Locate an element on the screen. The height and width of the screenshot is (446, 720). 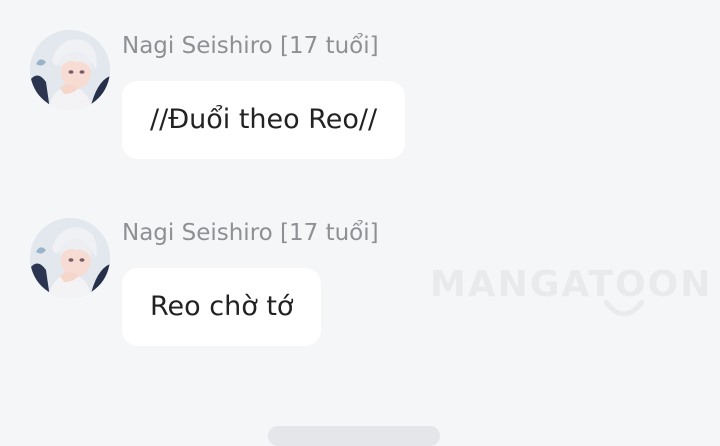
watermark-smile-icon is located at coordinates (624, 308).